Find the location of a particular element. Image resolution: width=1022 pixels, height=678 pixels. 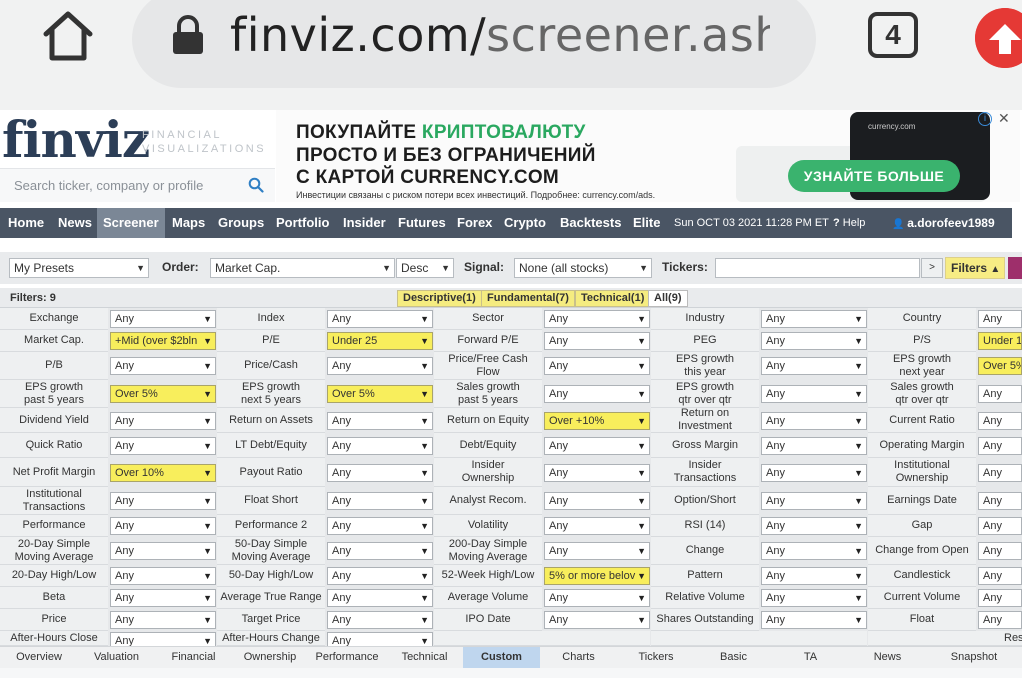

filter-tab-all: All(9) is located at coordinates (668, 298).